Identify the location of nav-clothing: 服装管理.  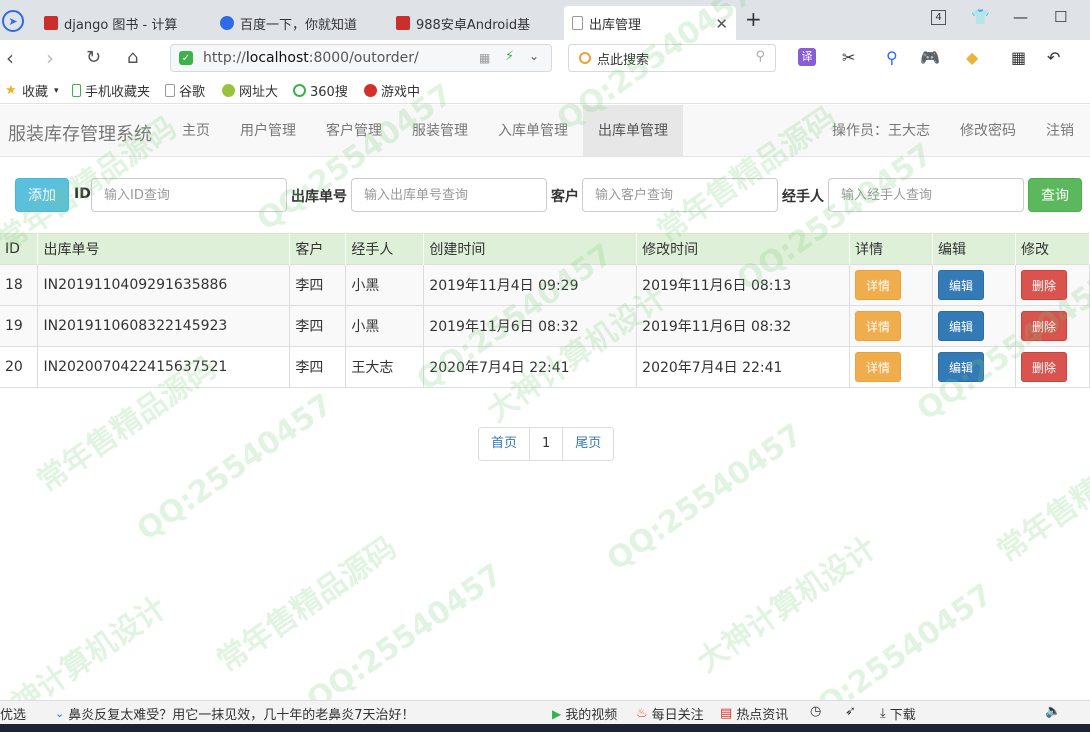
(440, 131).